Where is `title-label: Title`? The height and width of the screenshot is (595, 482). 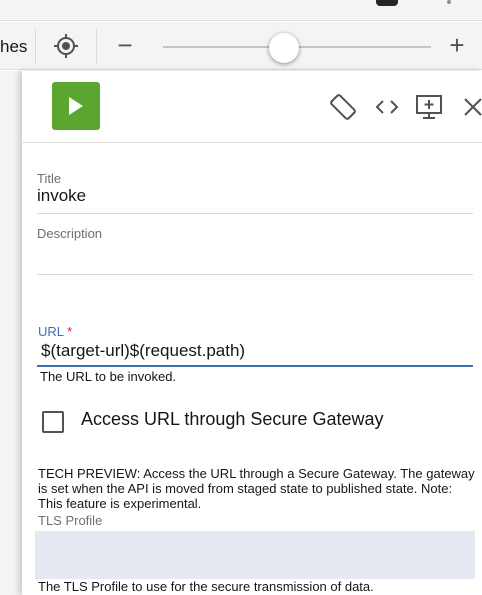 title-label: Title is located at coordinates (49, 178).